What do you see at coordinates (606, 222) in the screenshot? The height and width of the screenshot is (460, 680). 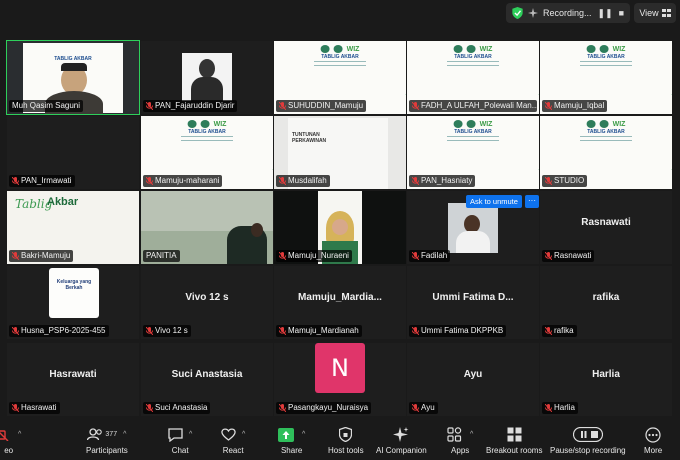 I see `participant-display-name: Rasnawati` at bounding box center [606, 222].